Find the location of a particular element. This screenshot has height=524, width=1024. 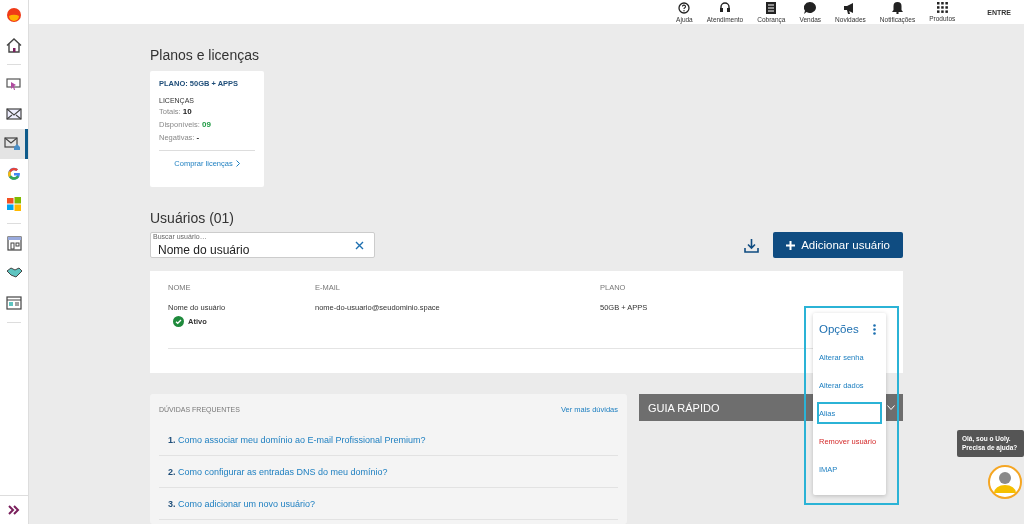

headset-icon is located at coordinates (725, 7).